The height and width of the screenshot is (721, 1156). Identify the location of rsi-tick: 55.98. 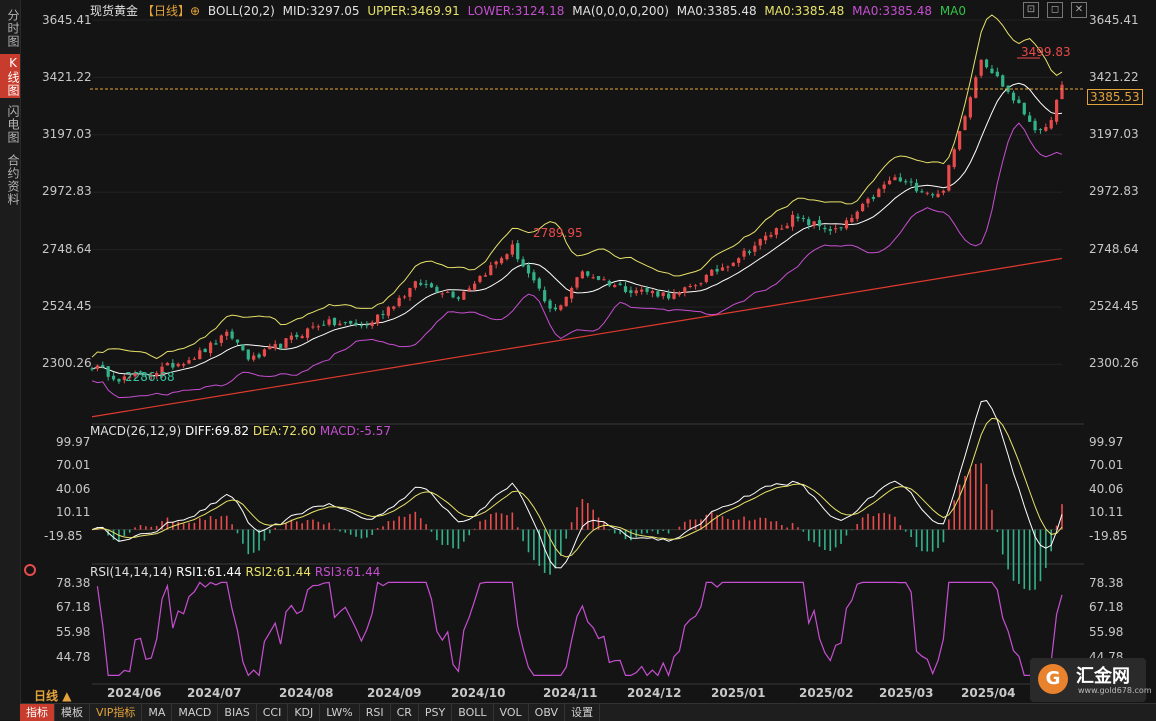
(73, 632).